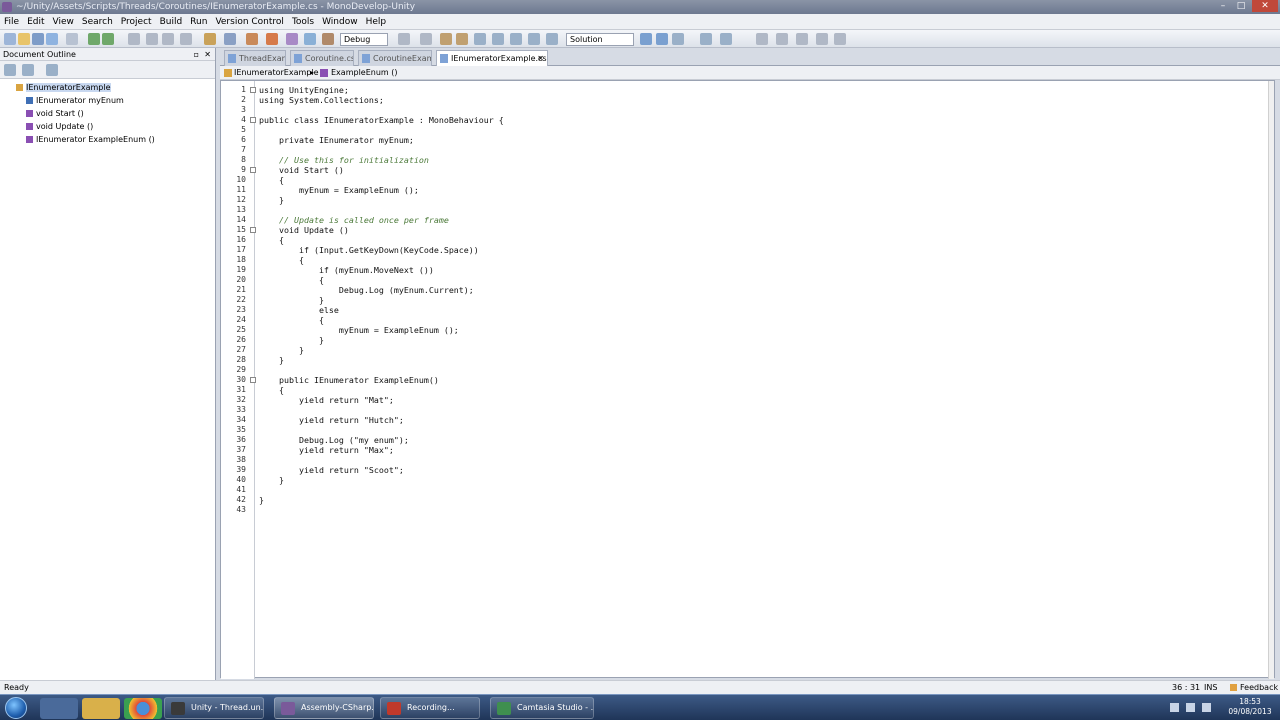 This screenshot has height=720, width=1280. Describe the element at coordinates (94, 39) in the screenshot. I see `undo-icon` at that location.